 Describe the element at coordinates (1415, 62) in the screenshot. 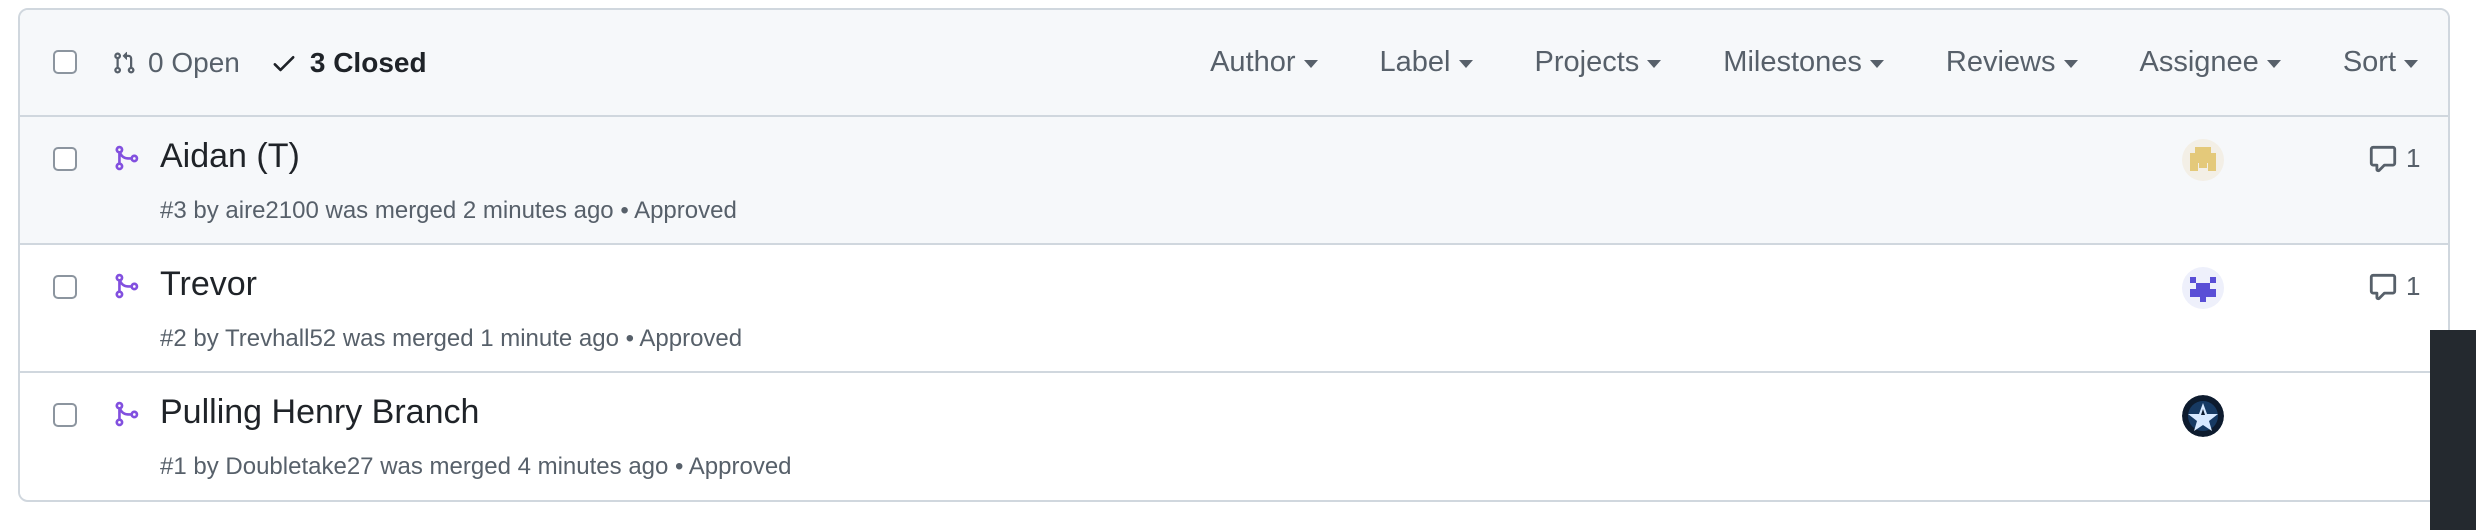

I see `label-filter-label: Label` at that location.